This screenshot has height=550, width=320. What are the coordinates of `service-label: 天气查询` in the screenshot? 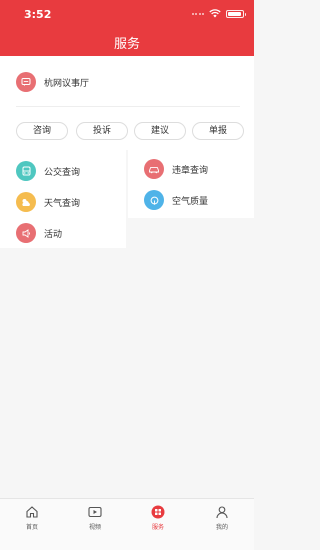 It's located at (62, 203).